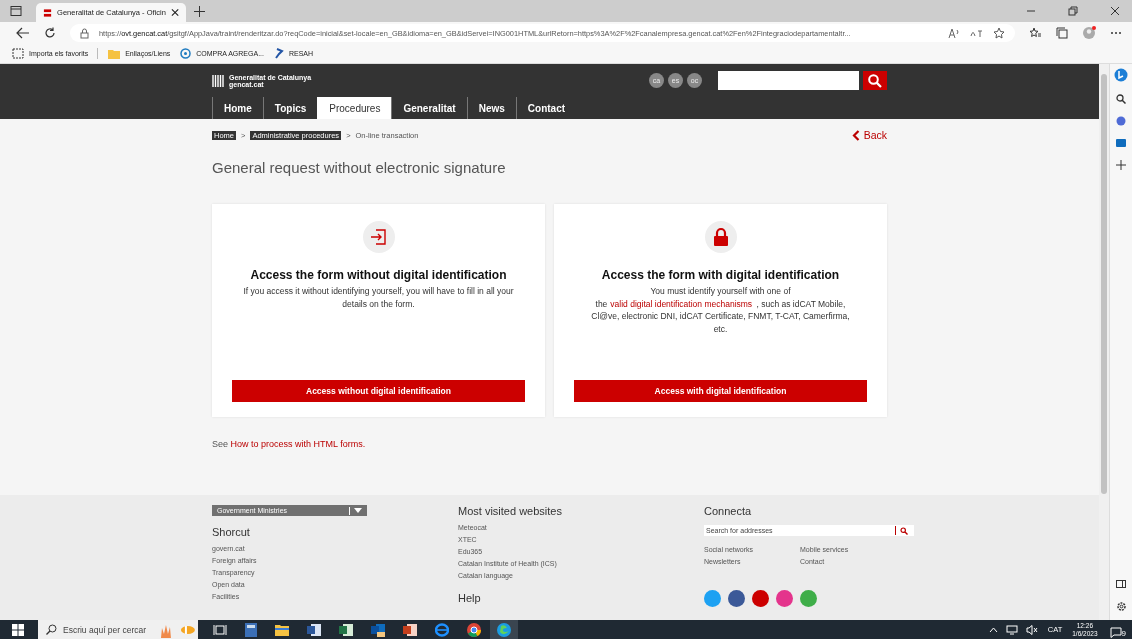 The width and height of the screenshot is (1132, 639). Describe the element at coordinates (1116, 33) in the screenshot. I see `more-icon` at that location.